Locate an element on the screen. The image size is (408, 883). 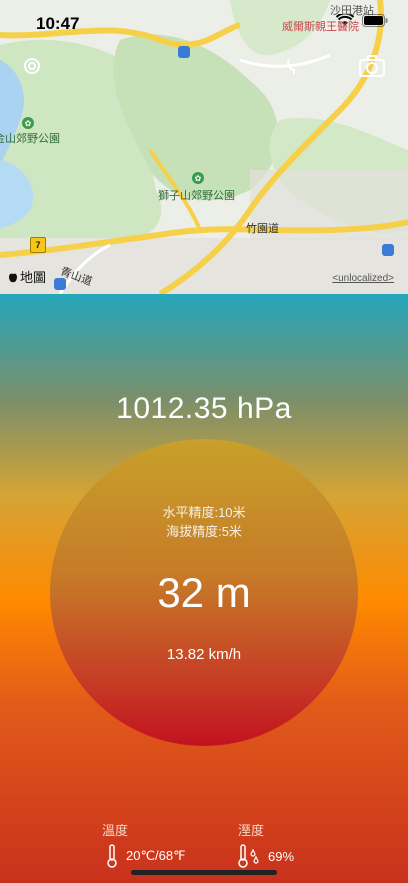
temperature-value: 20℃/68℉ is located at coordinates (146, 856).